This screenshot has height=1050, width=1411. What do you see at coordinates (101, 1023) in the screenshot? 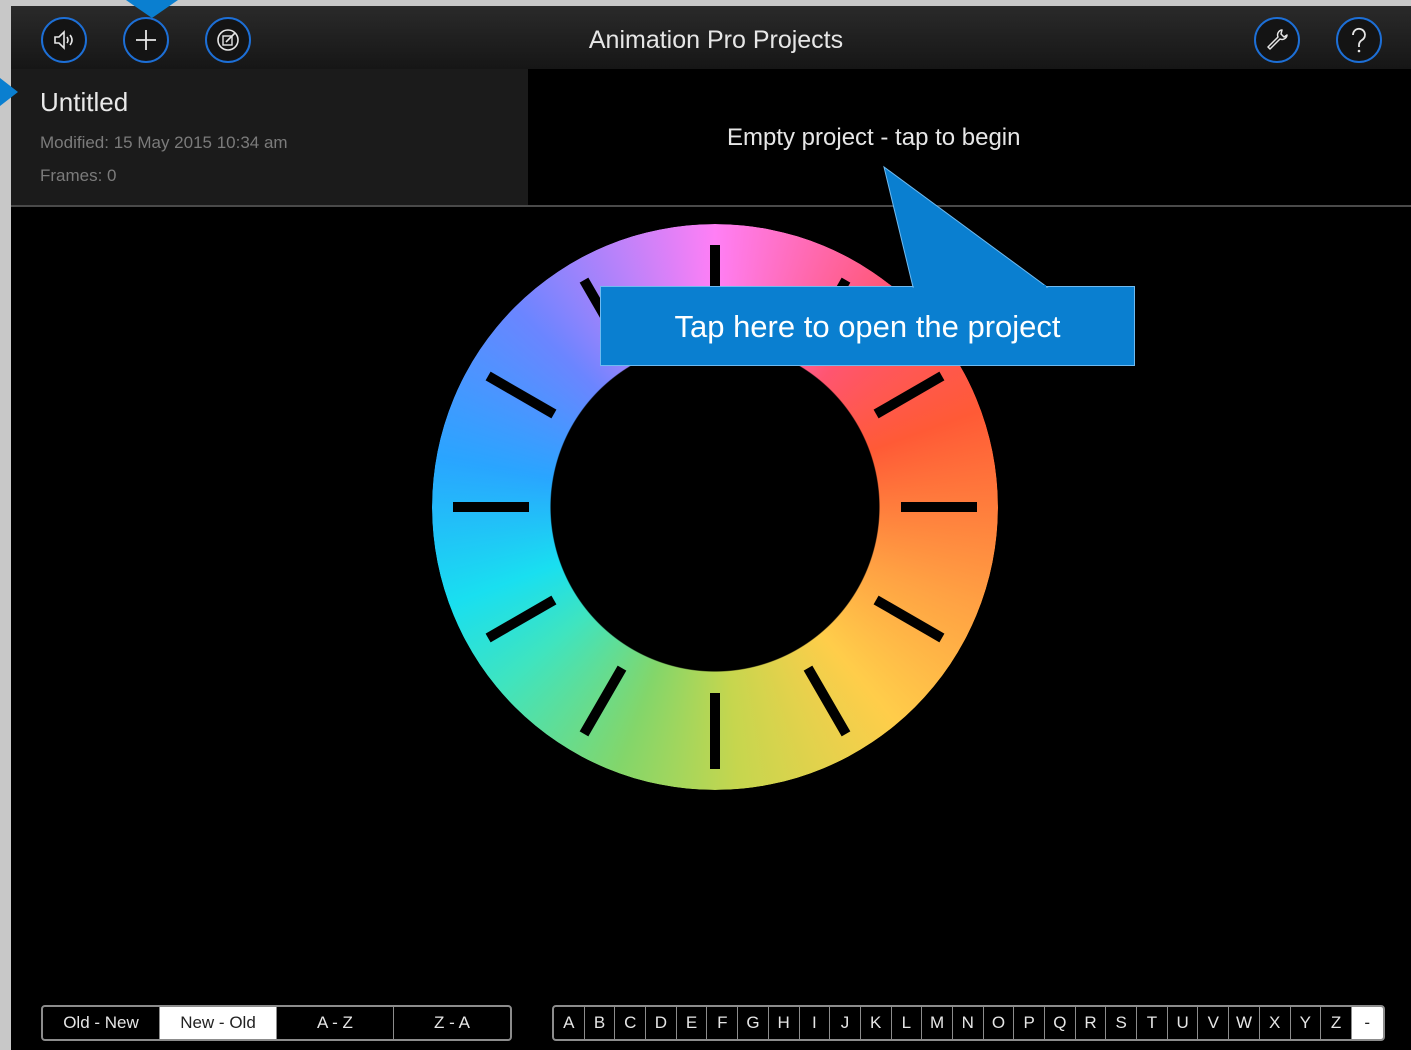
I see `sort-option: Old - New` at bounding box center [101, 1023].